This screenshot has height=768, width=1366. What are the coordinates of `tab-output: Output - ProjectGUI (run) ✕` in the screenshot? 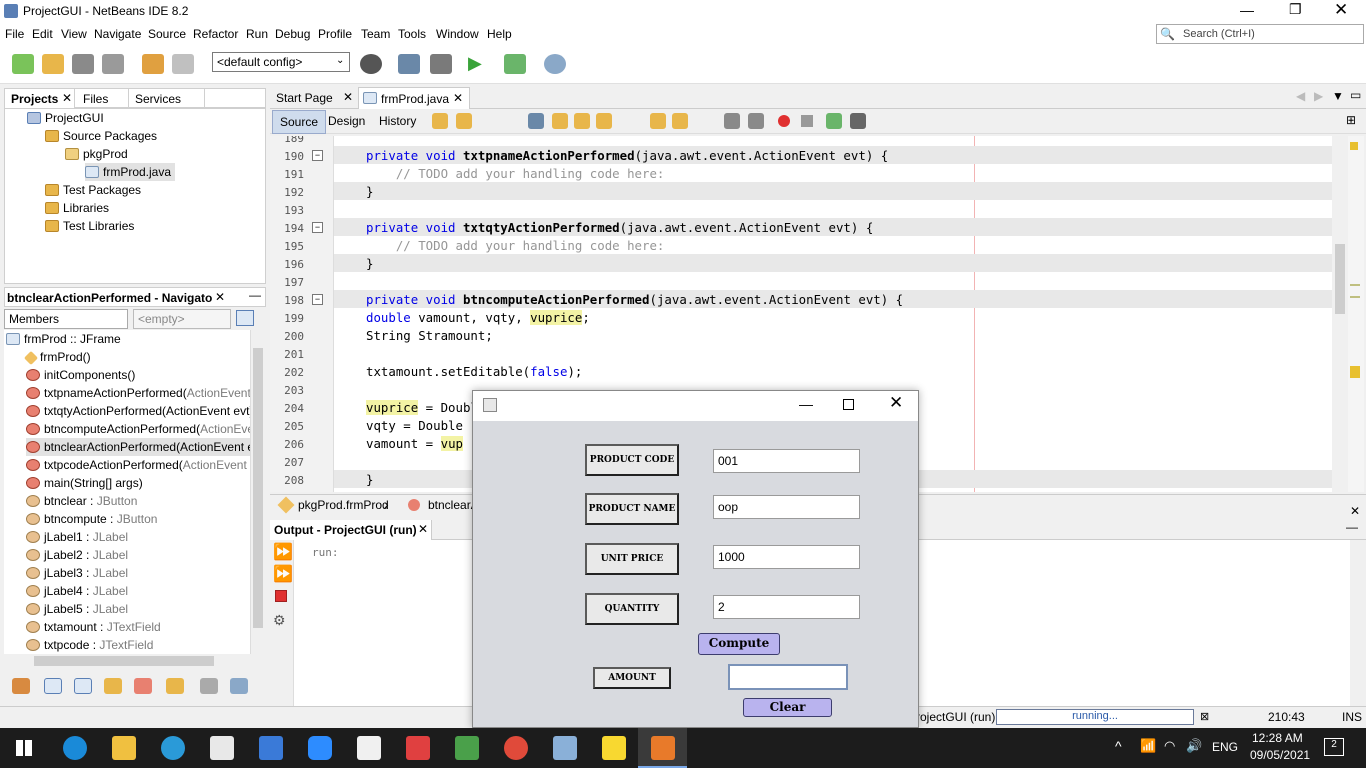 It's located at (351, 530).